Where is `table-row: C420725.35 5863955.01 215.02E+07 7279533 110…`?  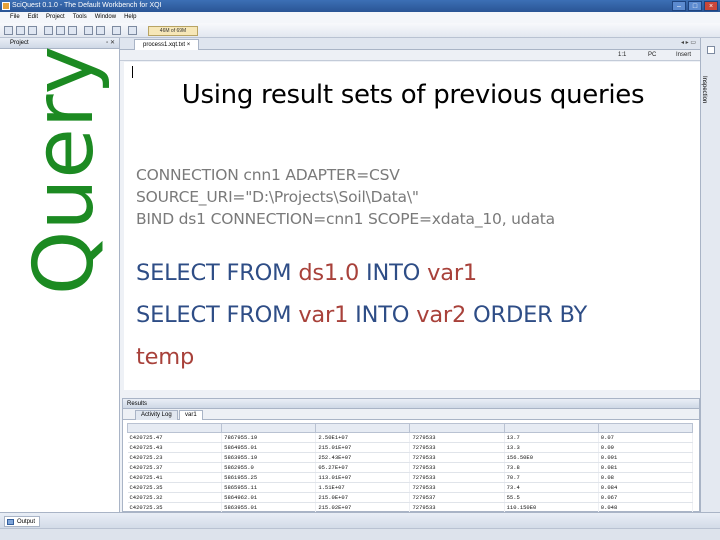 table-row: C420725.35 5863955.01 215.02E+07 7279533 110… is located at coordinates (410, 507).